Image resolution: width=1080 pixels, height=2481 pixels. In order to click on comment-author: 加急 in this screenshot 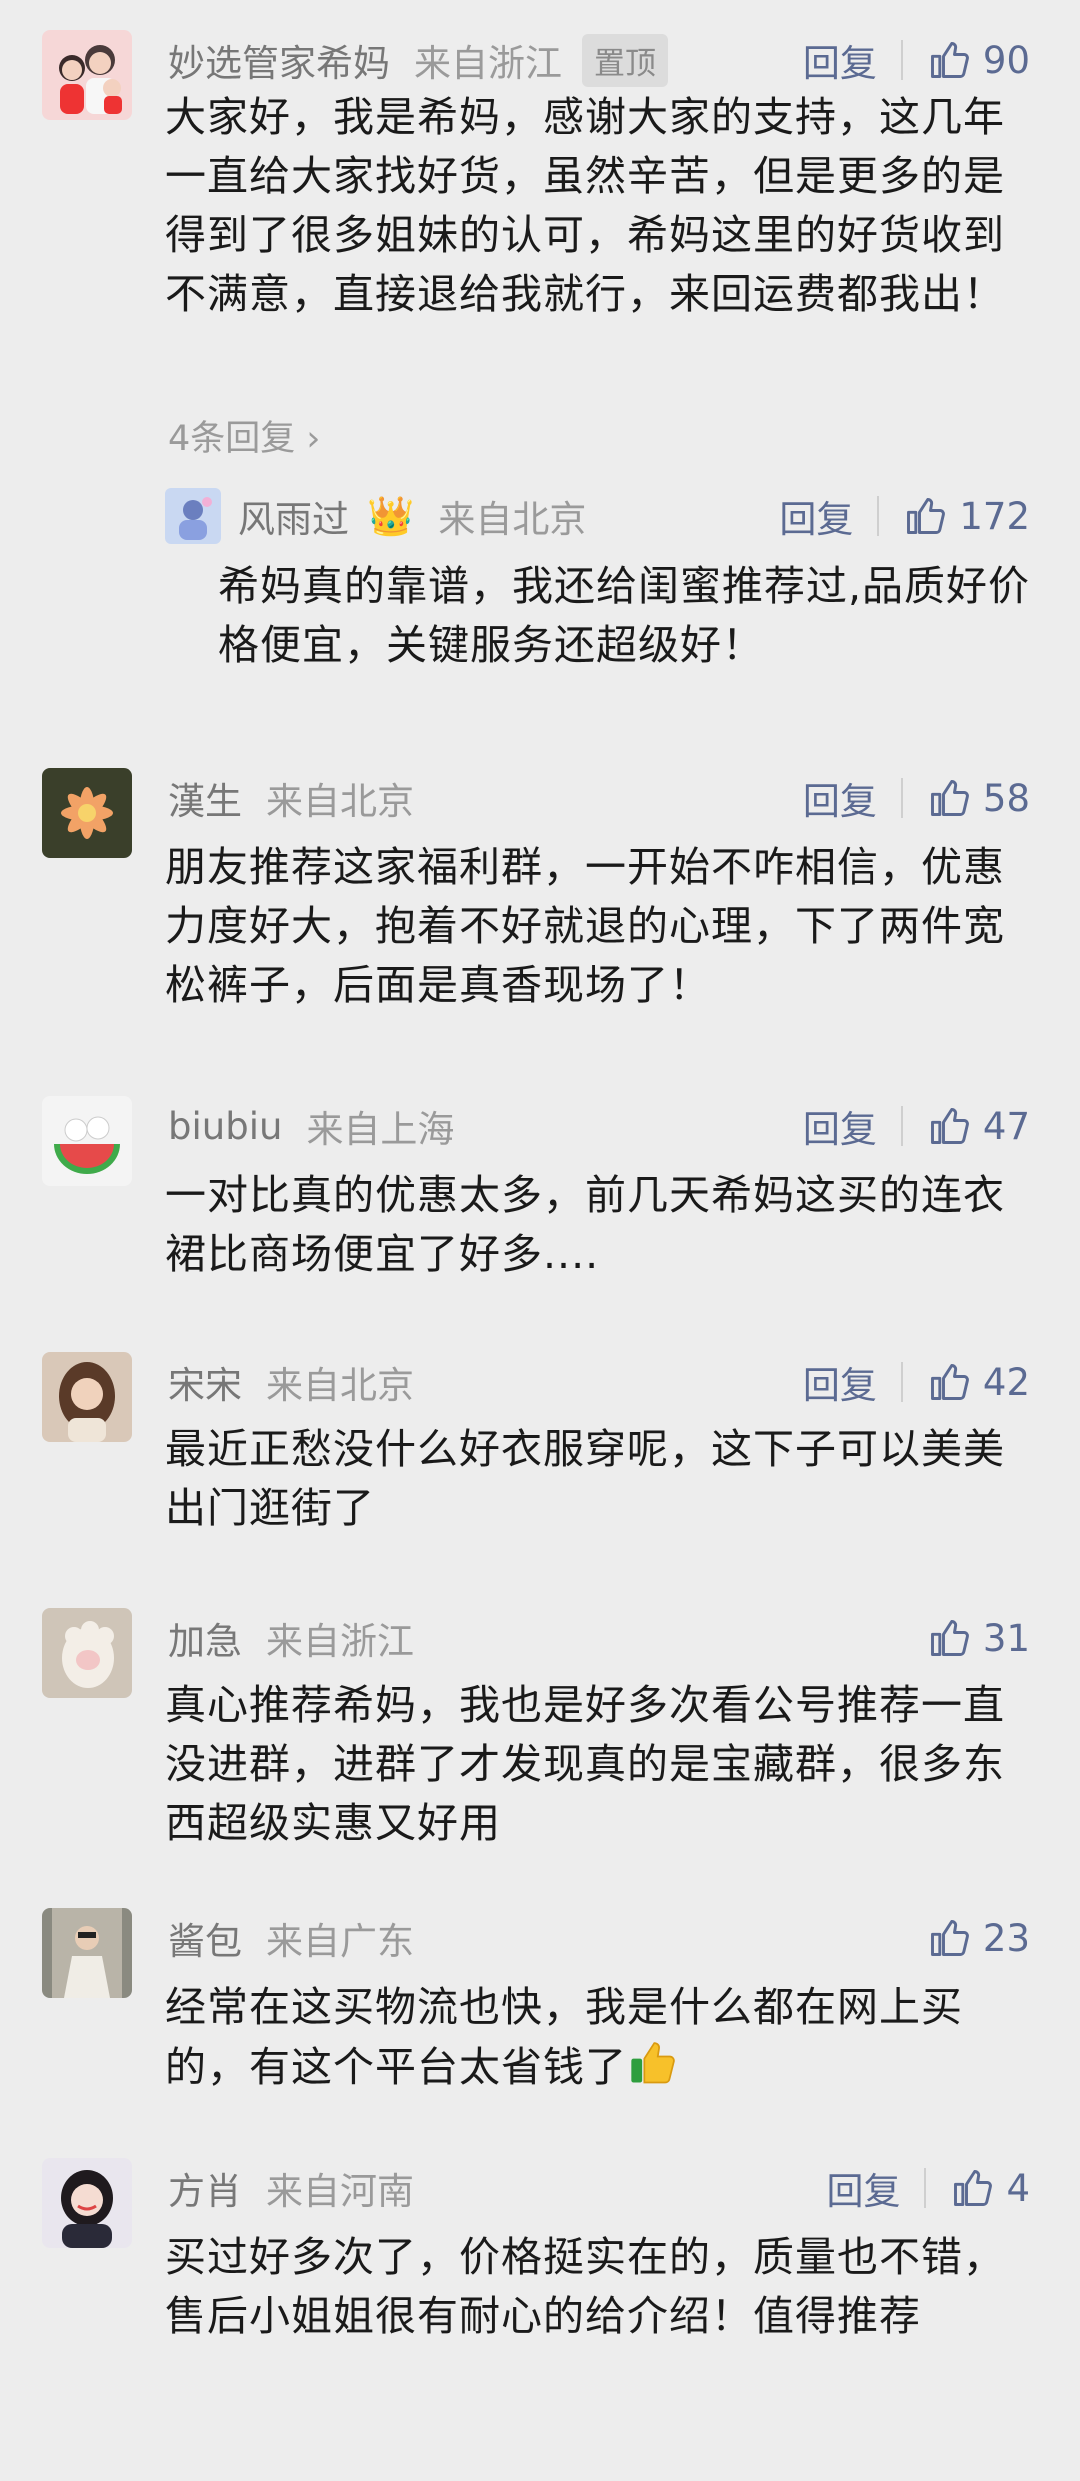, I will do `click(205, 1638)`.